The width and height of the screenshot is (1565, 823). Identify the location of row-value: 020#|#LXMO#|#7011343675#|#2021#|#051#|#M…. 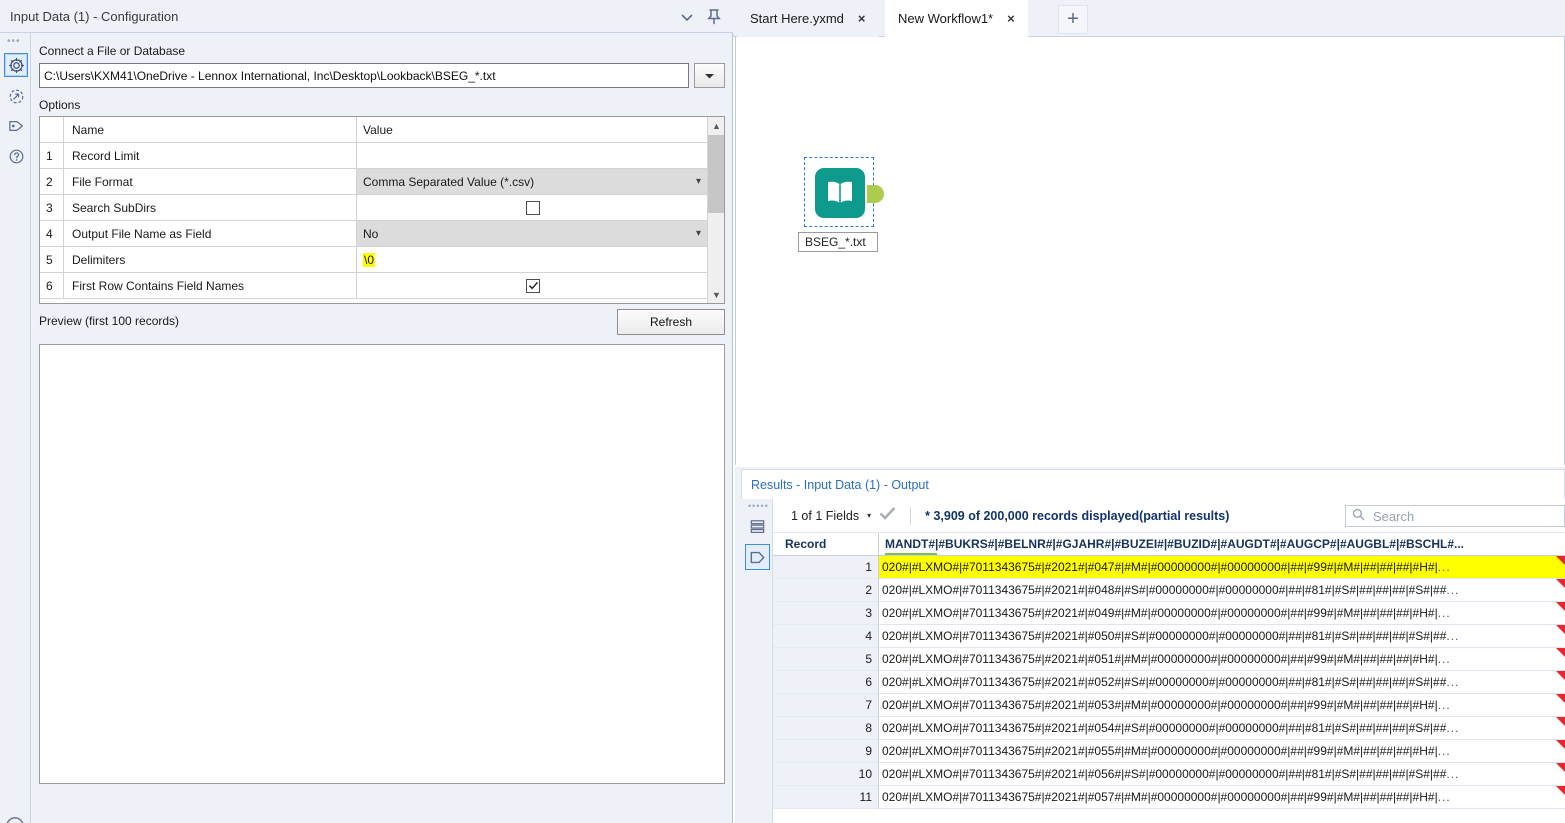
(1222, 659).